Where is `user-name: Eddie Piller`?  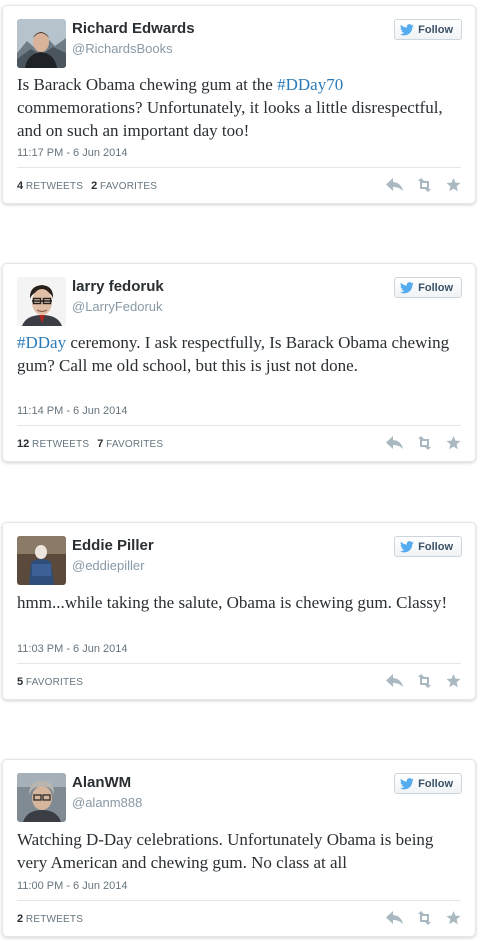
user-name: Eddie Piller is located at coordinates (113, 545).